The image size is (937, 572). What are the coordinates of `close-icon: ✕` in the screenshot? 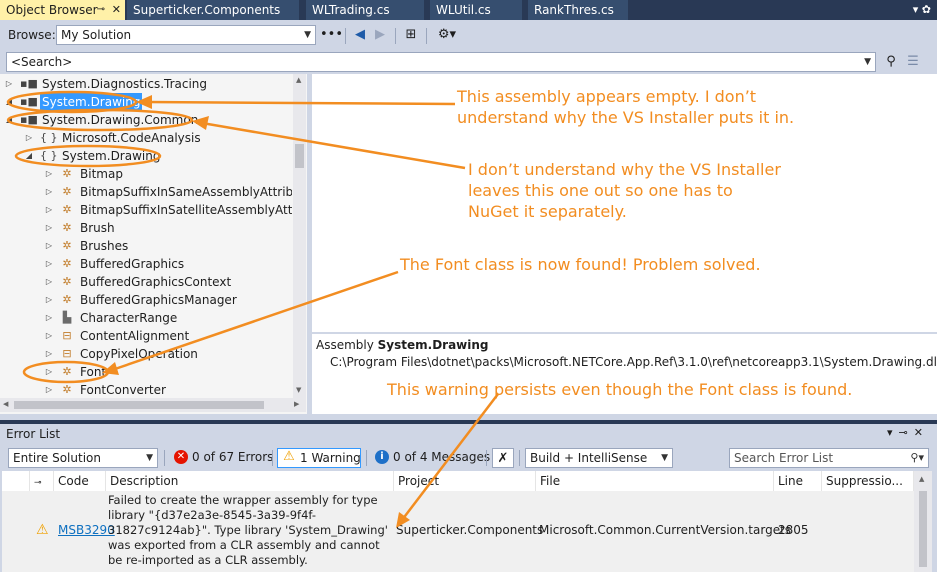 It's located at (116, 10).